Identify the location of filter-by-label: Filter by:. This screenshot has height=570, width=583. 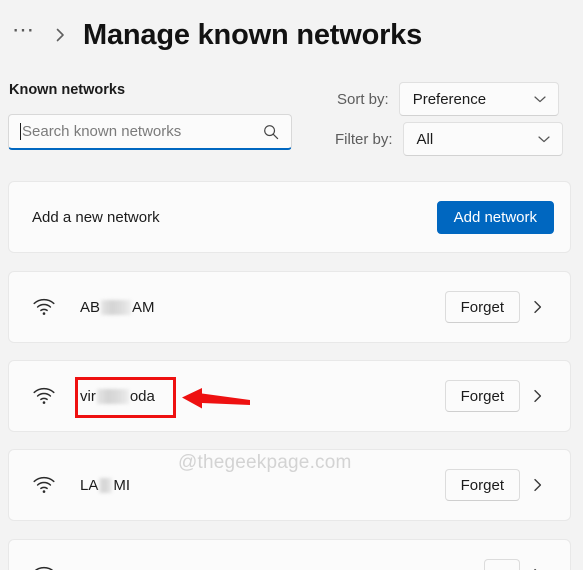
(364, 139).